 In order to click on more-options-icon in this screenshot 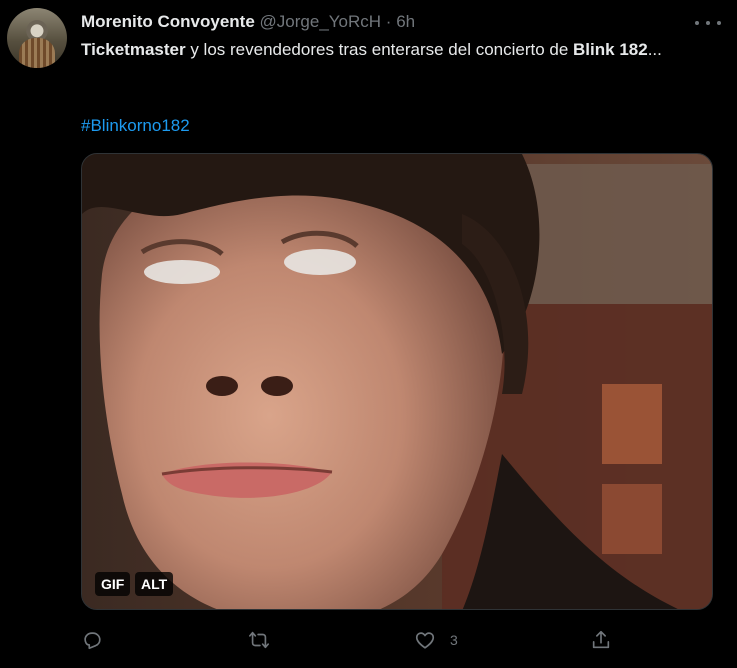, I will do `click(708, 23)`.